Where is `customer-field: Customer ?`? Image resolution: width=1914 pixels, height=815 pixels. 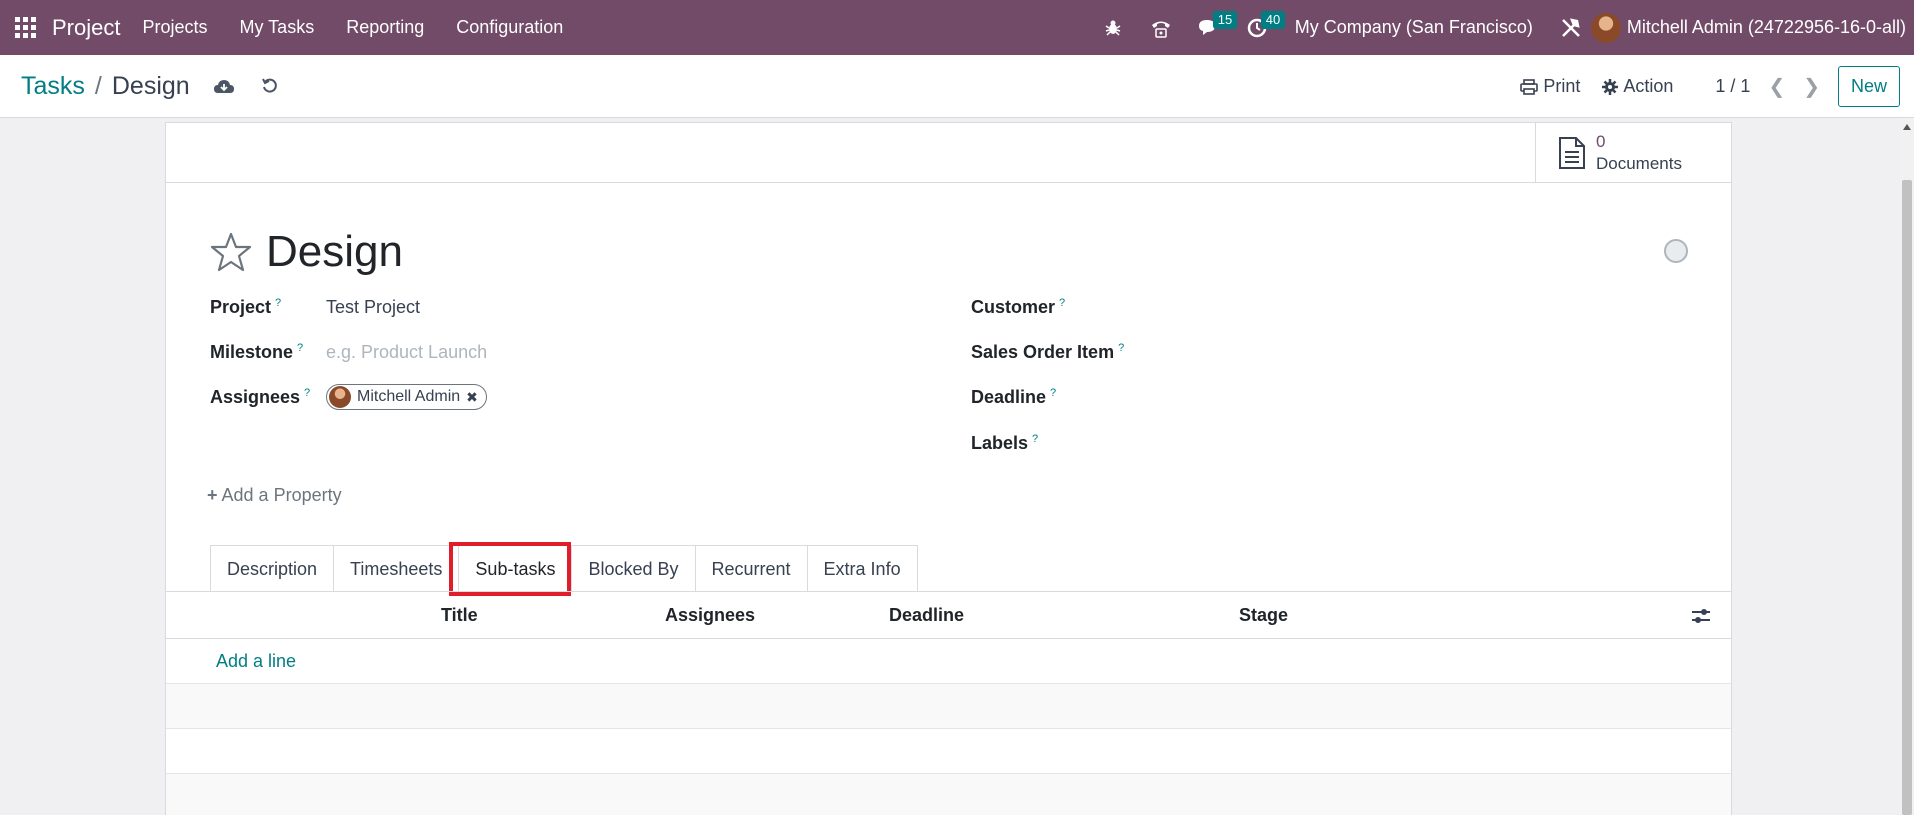
customer-field: Customer ? is located at coordinates (1018, 307).